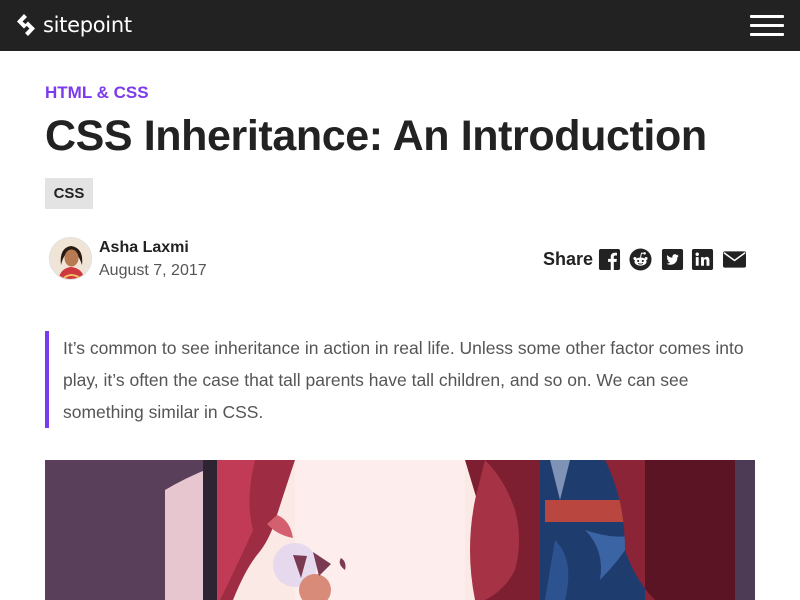  Describe the element at coordinates (734, 259) in the screenshot. I see `email-icon` at that location.